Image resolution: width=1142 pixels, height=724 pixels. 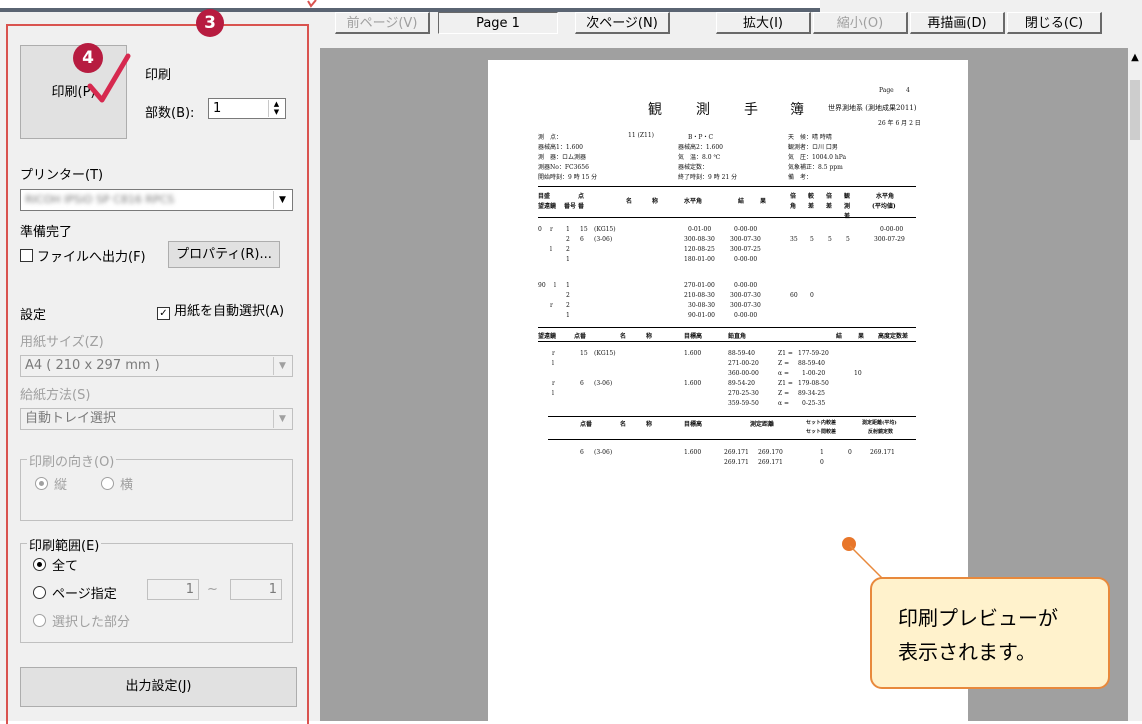 What do you see at coordinates (568, 229) in the screenshot?
I see `ar0-c2: 1` at bounding box center [568, 229].